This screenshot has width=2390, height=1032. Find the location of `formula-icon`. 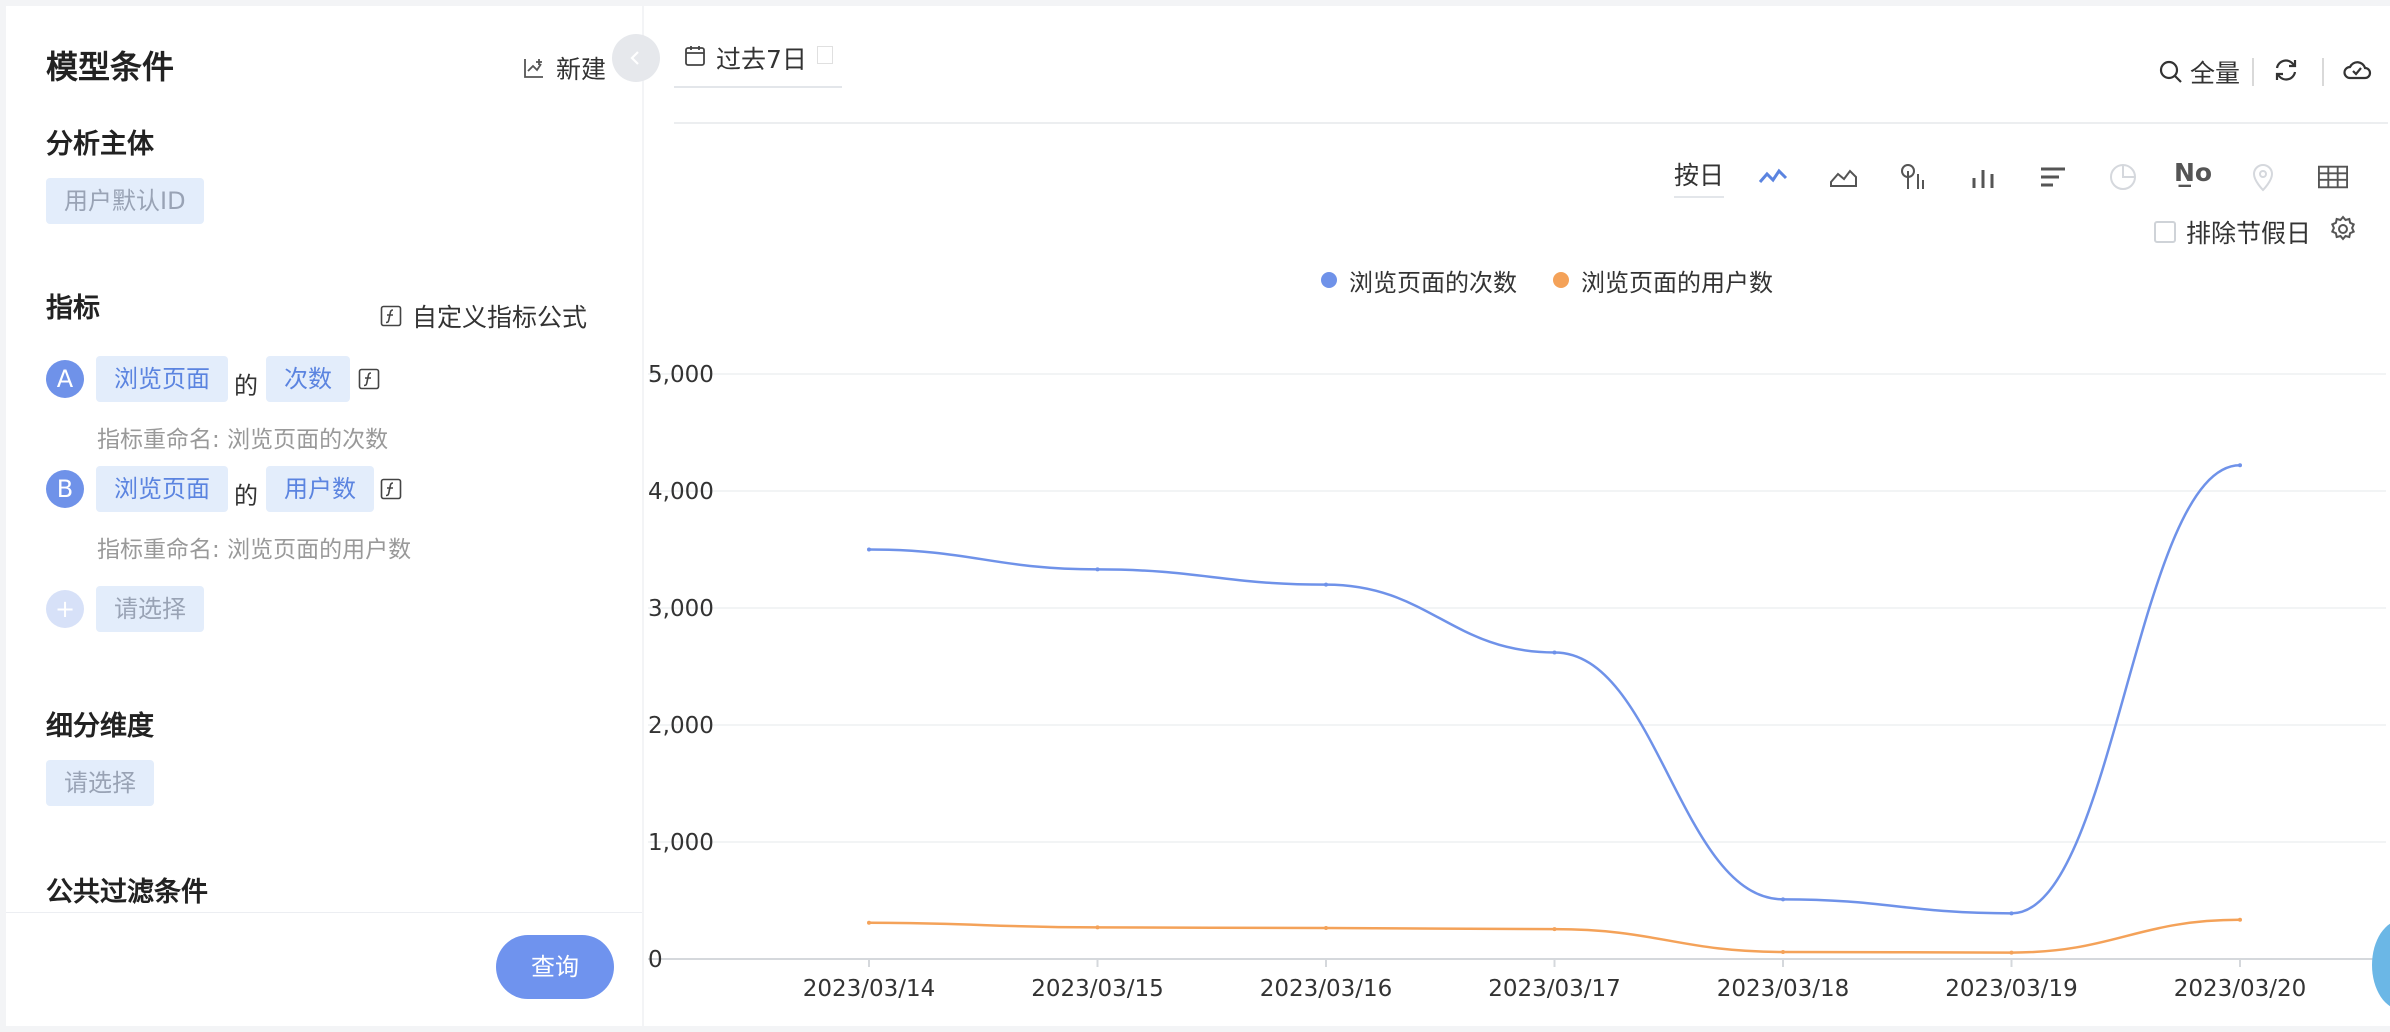

formula-icon is located at coordinates (391, 316).